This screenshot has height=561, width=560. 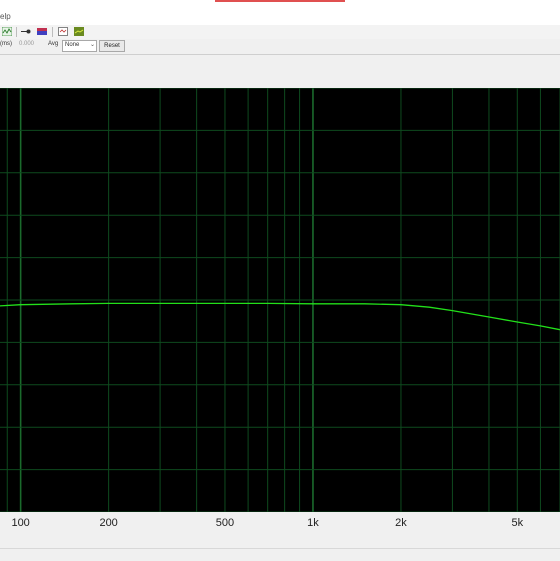 I want to click on menu-help: elp, so click(x=5, y=16).